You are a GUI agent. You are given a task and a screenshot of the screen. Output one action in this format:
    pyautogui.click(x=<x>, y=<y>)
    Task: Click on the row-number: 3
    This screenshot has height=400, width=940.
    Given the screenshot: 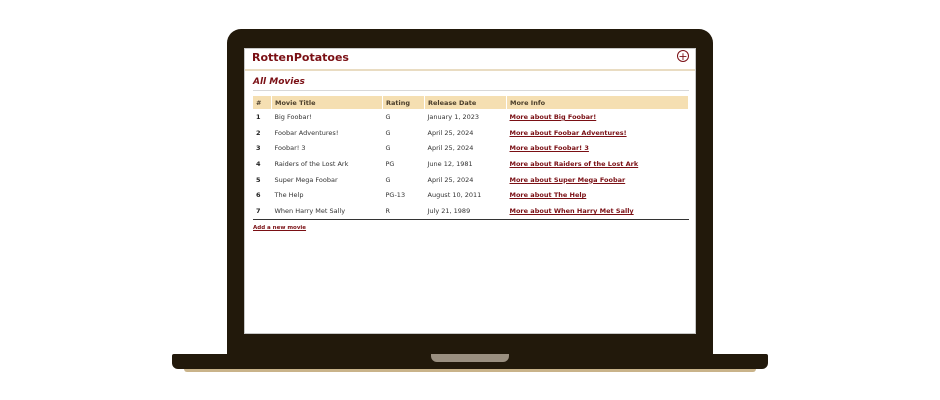 What is the action you would take?
    pyautogui.click(x=258, y=148)
    